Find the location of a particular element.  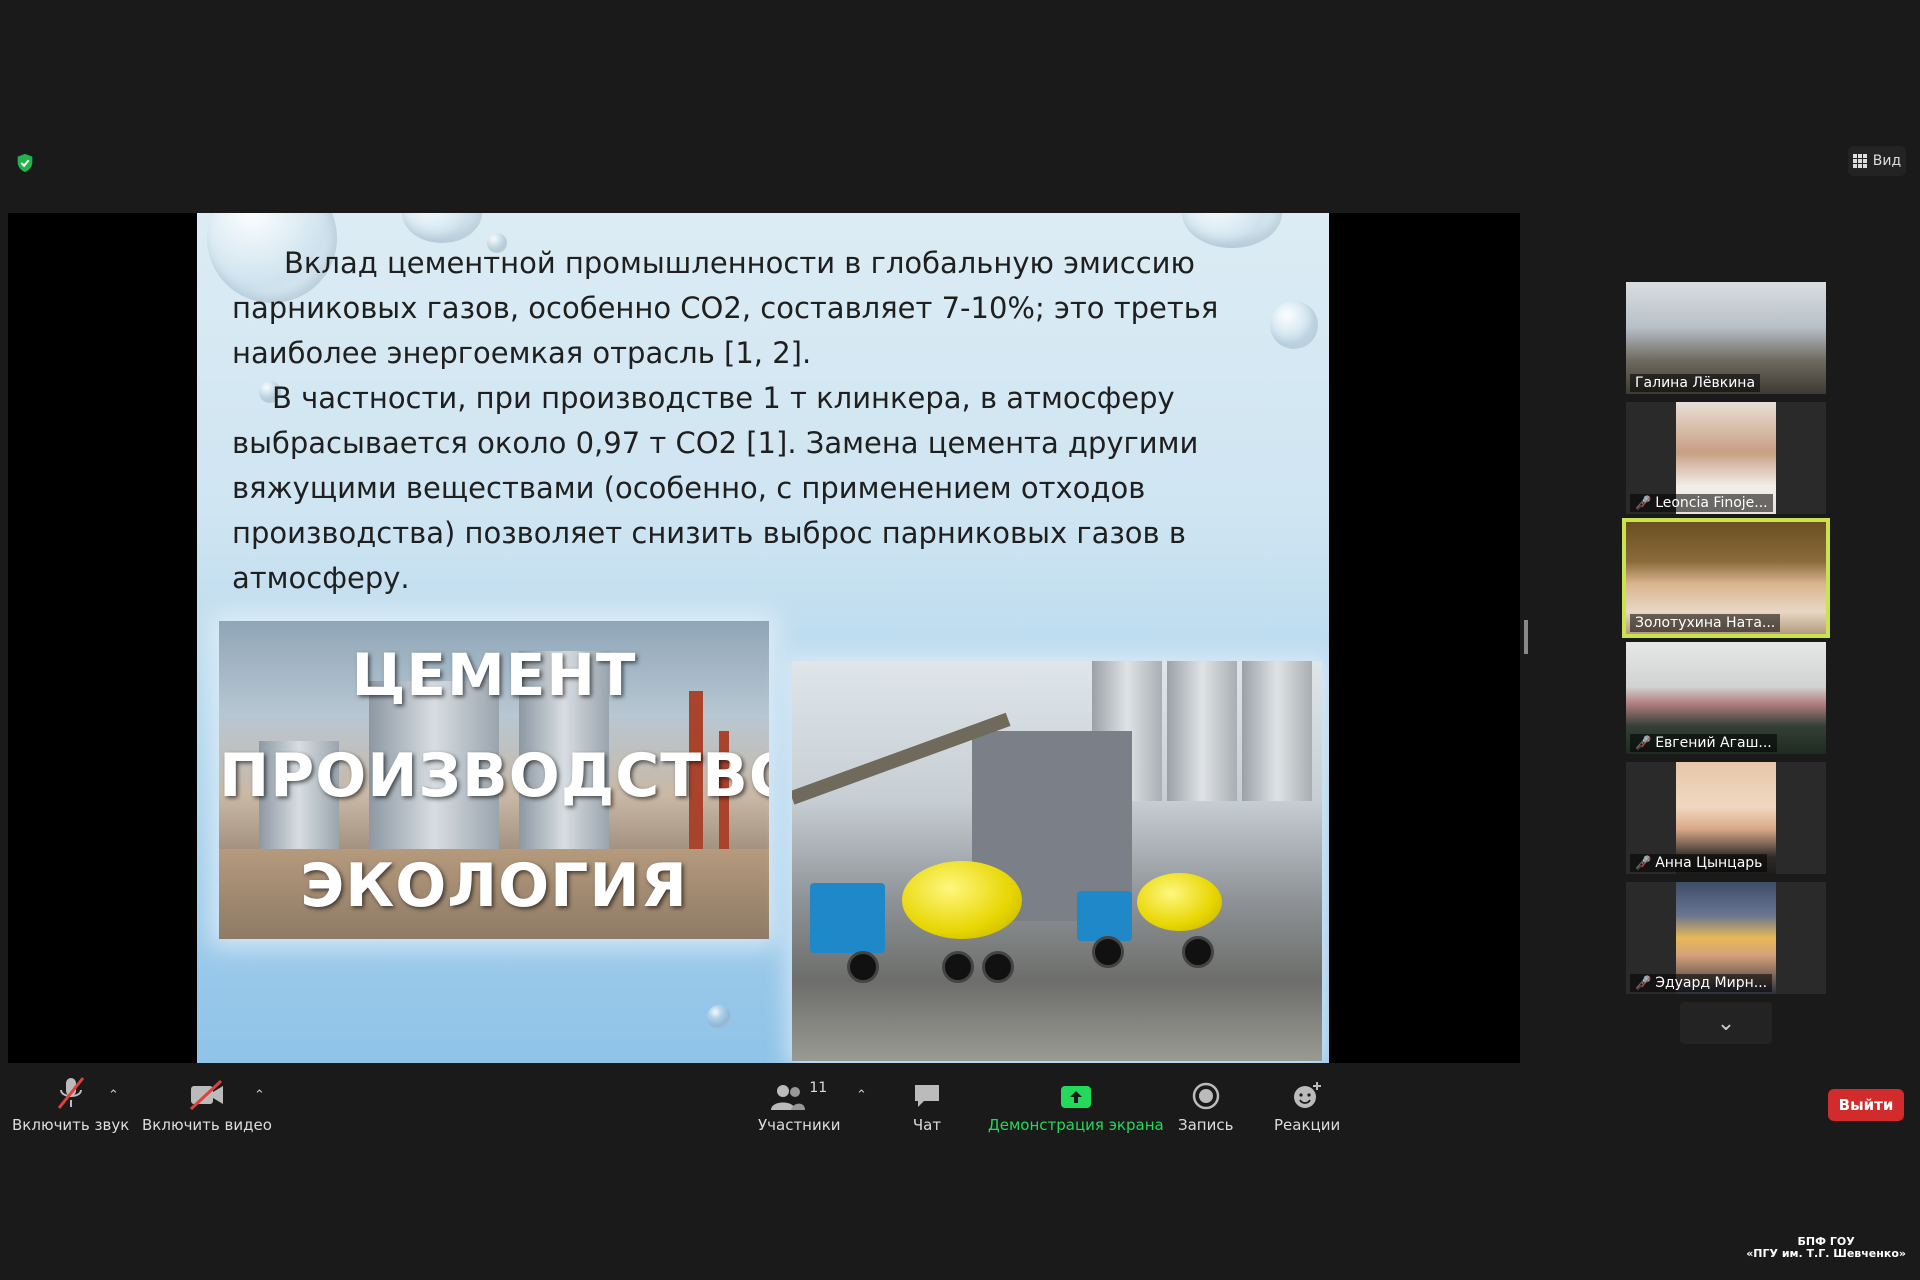

chat-button: Чат is located at coordinates (927, 1102).